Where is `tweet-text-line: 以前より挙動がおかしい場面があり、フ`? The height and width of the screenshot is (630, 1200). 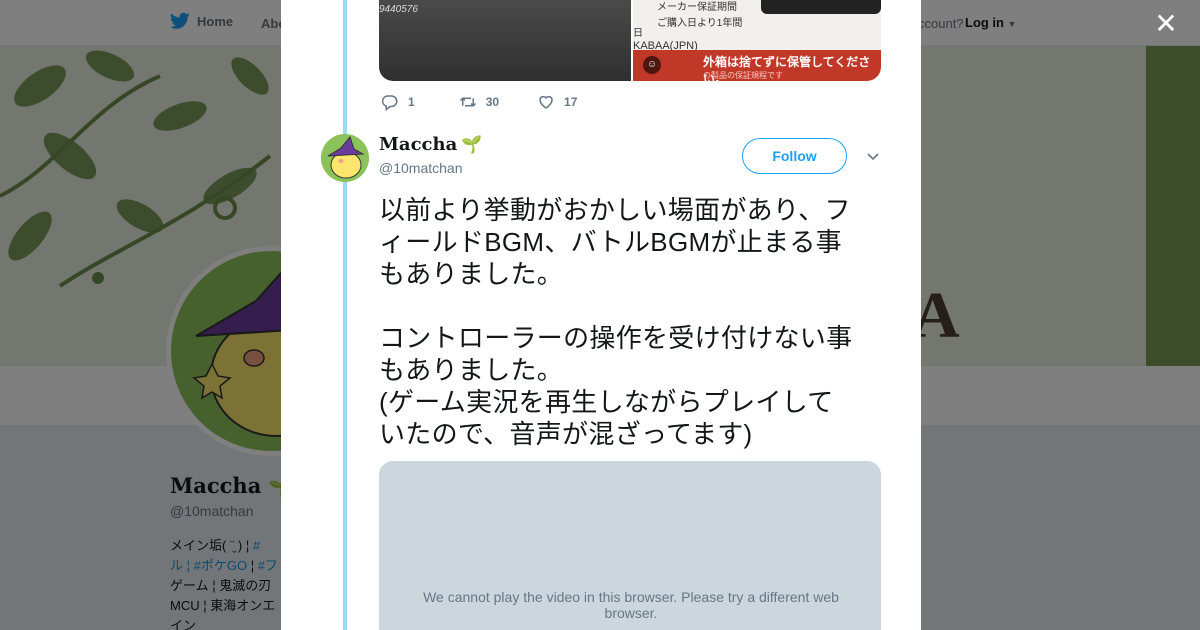 tweet-text-line: 以前より挙動がおかしい場面があり、フ is located at coordinates (615, 210).